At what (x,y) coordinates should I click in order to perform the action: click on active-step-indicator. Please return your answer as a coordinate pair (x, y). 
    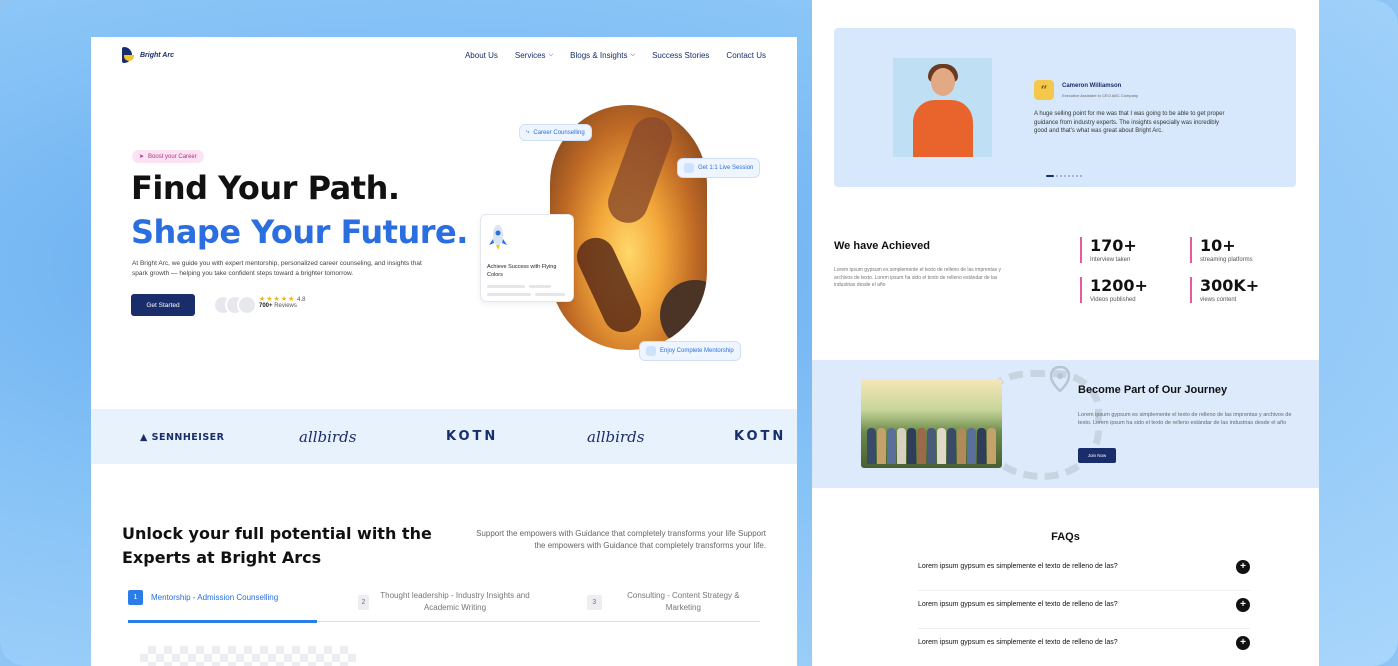
    Looking at the image, I should click on (222, 621).